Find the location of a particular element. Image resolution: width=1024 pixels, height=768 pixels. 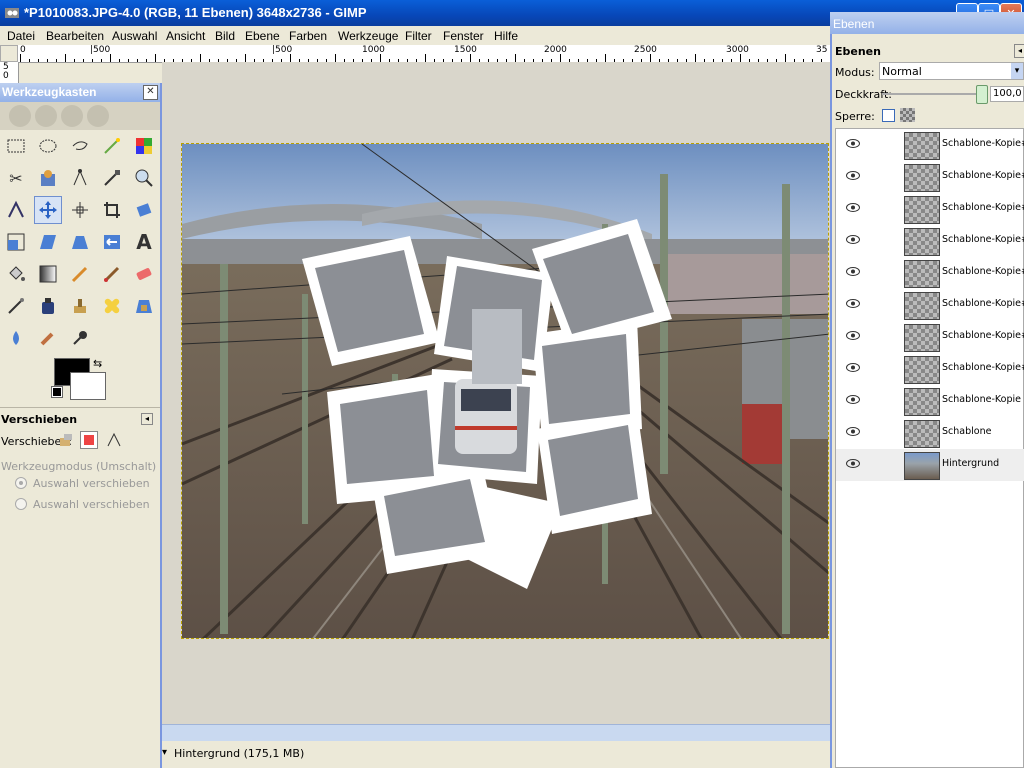

measure-icon is located at coordinates (16, 210).